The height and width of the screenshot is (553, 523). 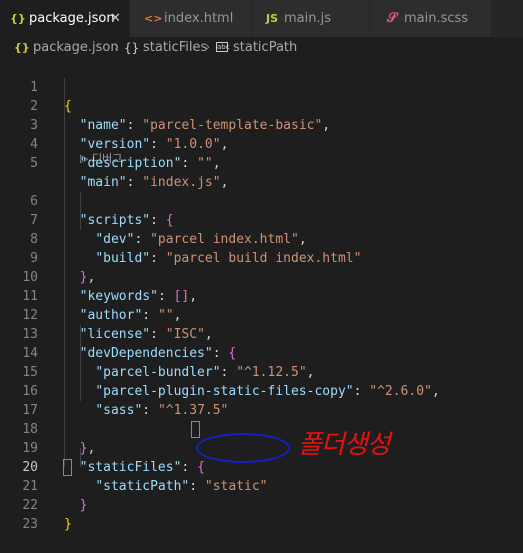 What do you see at coordinates (261, 257) in the screenshot?
I see `code-line: 9 },` at bounding box center [261, 257].